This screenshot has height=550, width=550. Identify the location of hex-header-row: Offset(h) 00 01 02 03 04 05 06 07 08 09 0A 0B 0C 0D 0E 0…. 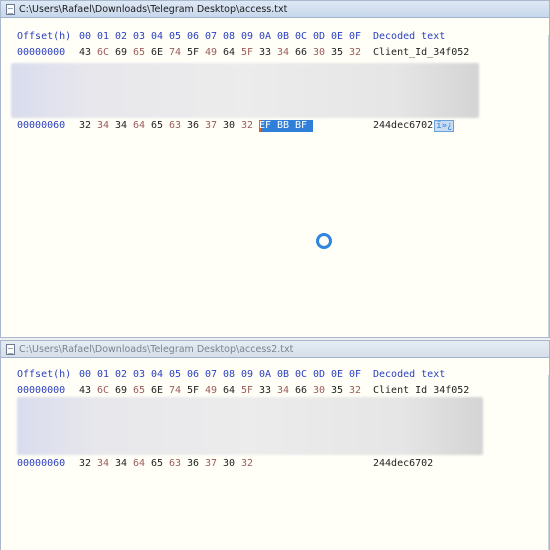
(231, 375).